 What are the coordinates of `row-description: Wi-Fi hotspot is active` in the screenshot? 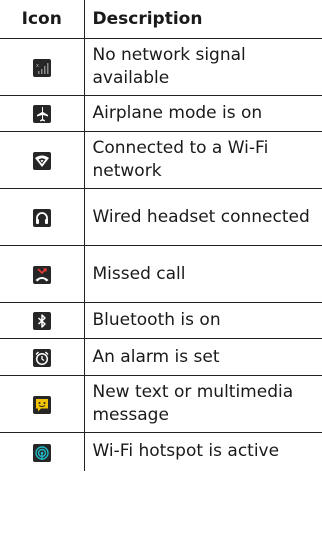 It's located at (186, 451).